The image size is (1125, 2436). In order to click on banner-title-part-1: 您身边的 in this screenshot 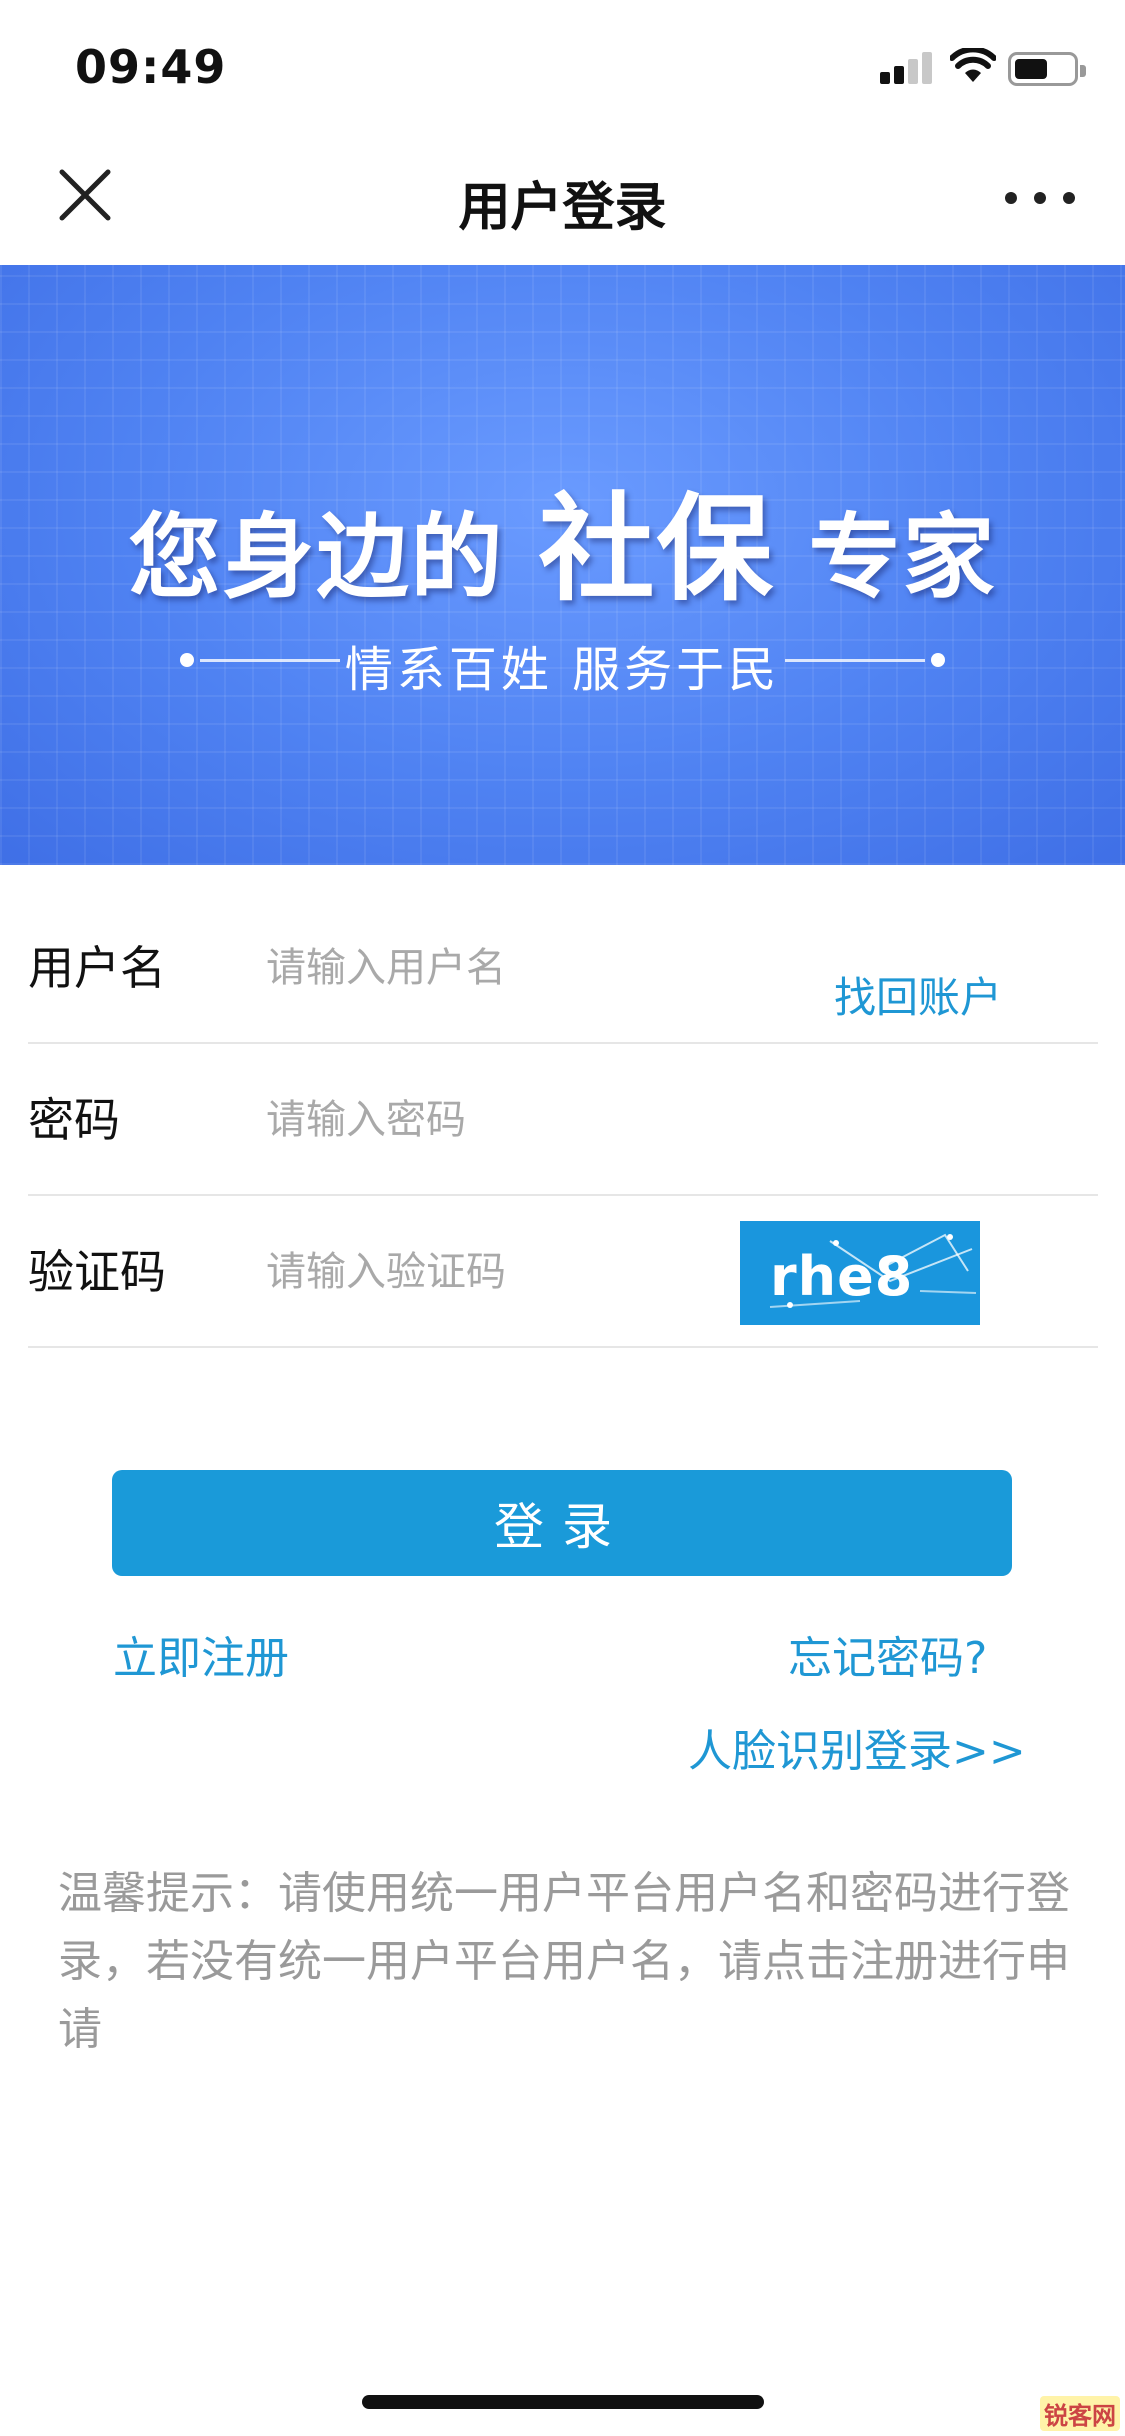, I will do `click(316, 557)`.